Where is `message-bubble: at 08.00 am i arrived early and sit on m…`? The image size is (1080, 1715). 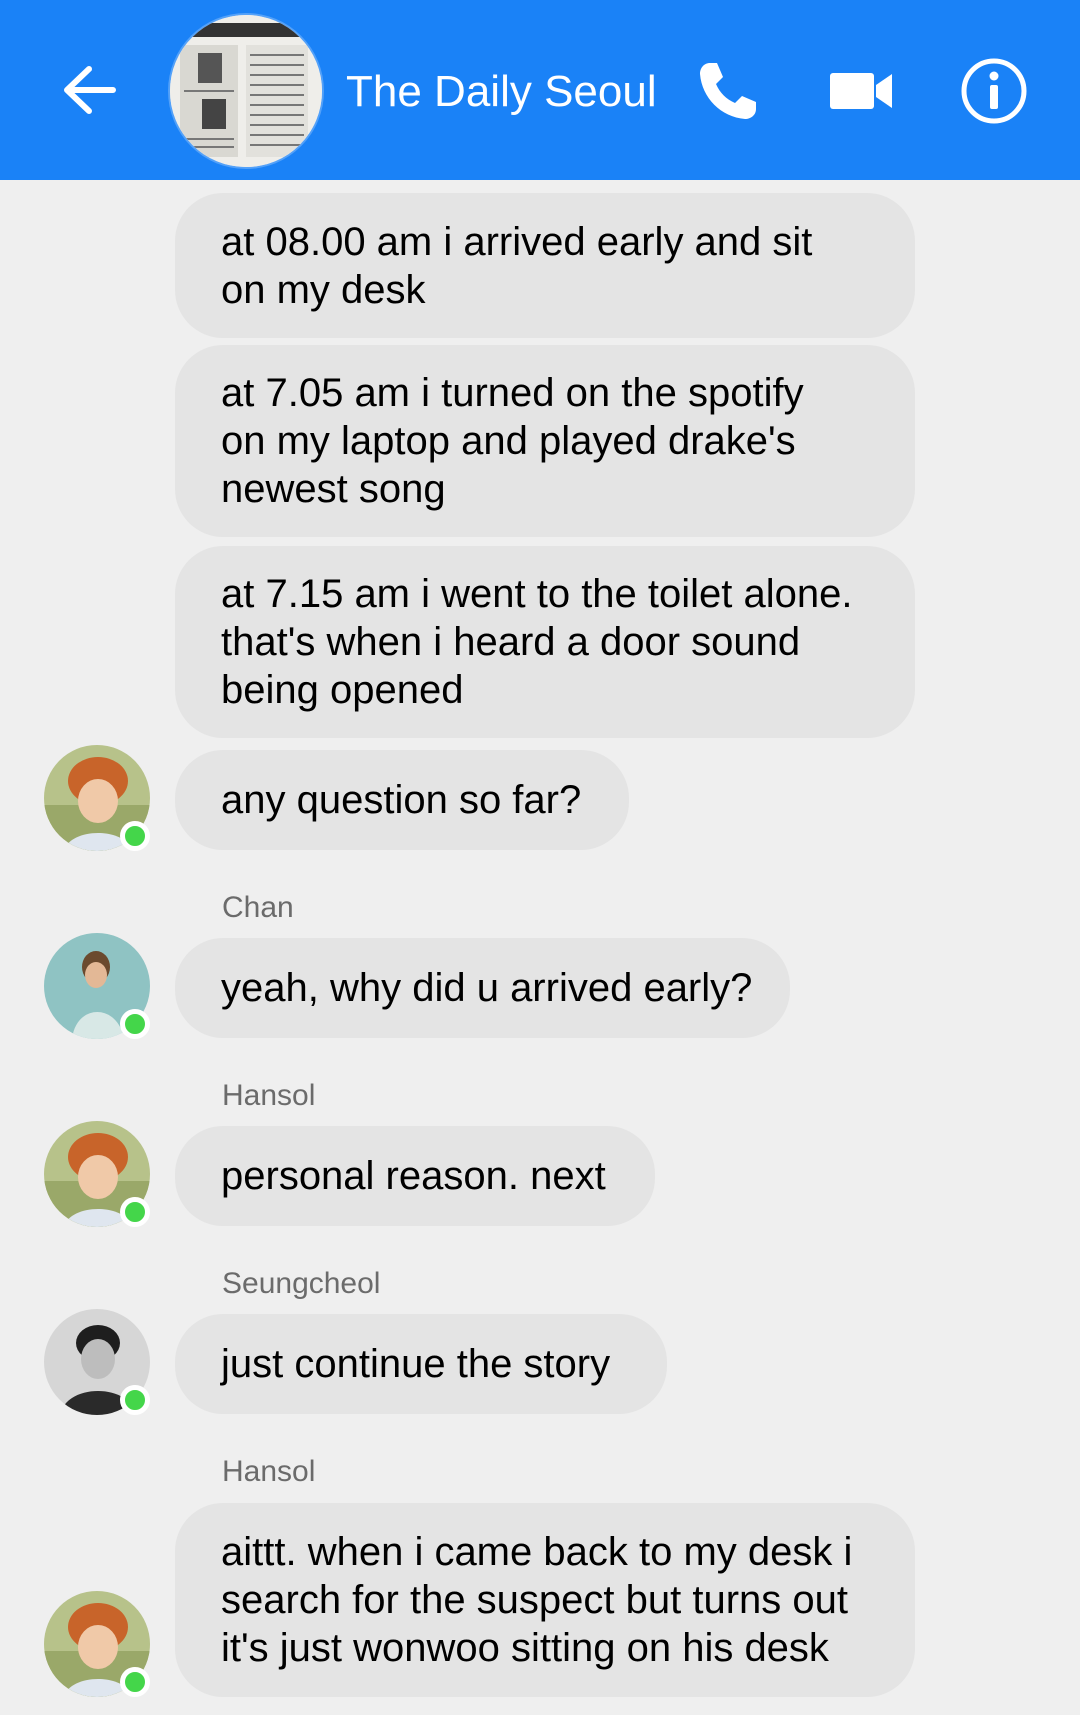
message-bubble: at 08.00 am i arrived early and sit on m… is located at coordinates (545, 265).